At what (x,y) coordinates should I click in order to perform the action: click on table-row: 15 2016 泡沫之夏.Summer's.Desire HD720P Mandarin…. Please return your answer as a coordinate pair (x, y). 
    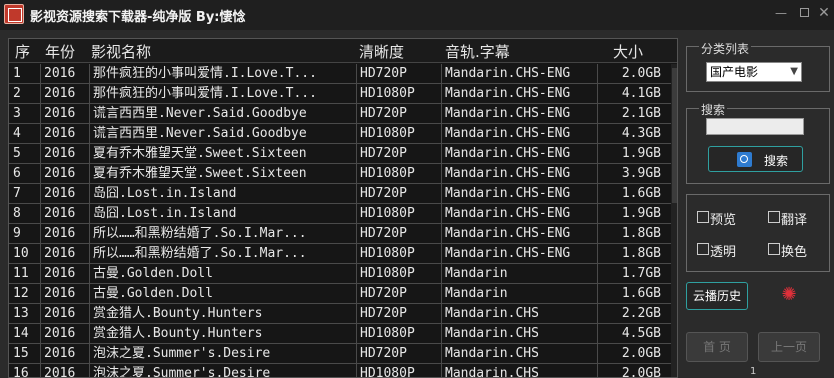
    Looking at the image, I should click on (340, 354).